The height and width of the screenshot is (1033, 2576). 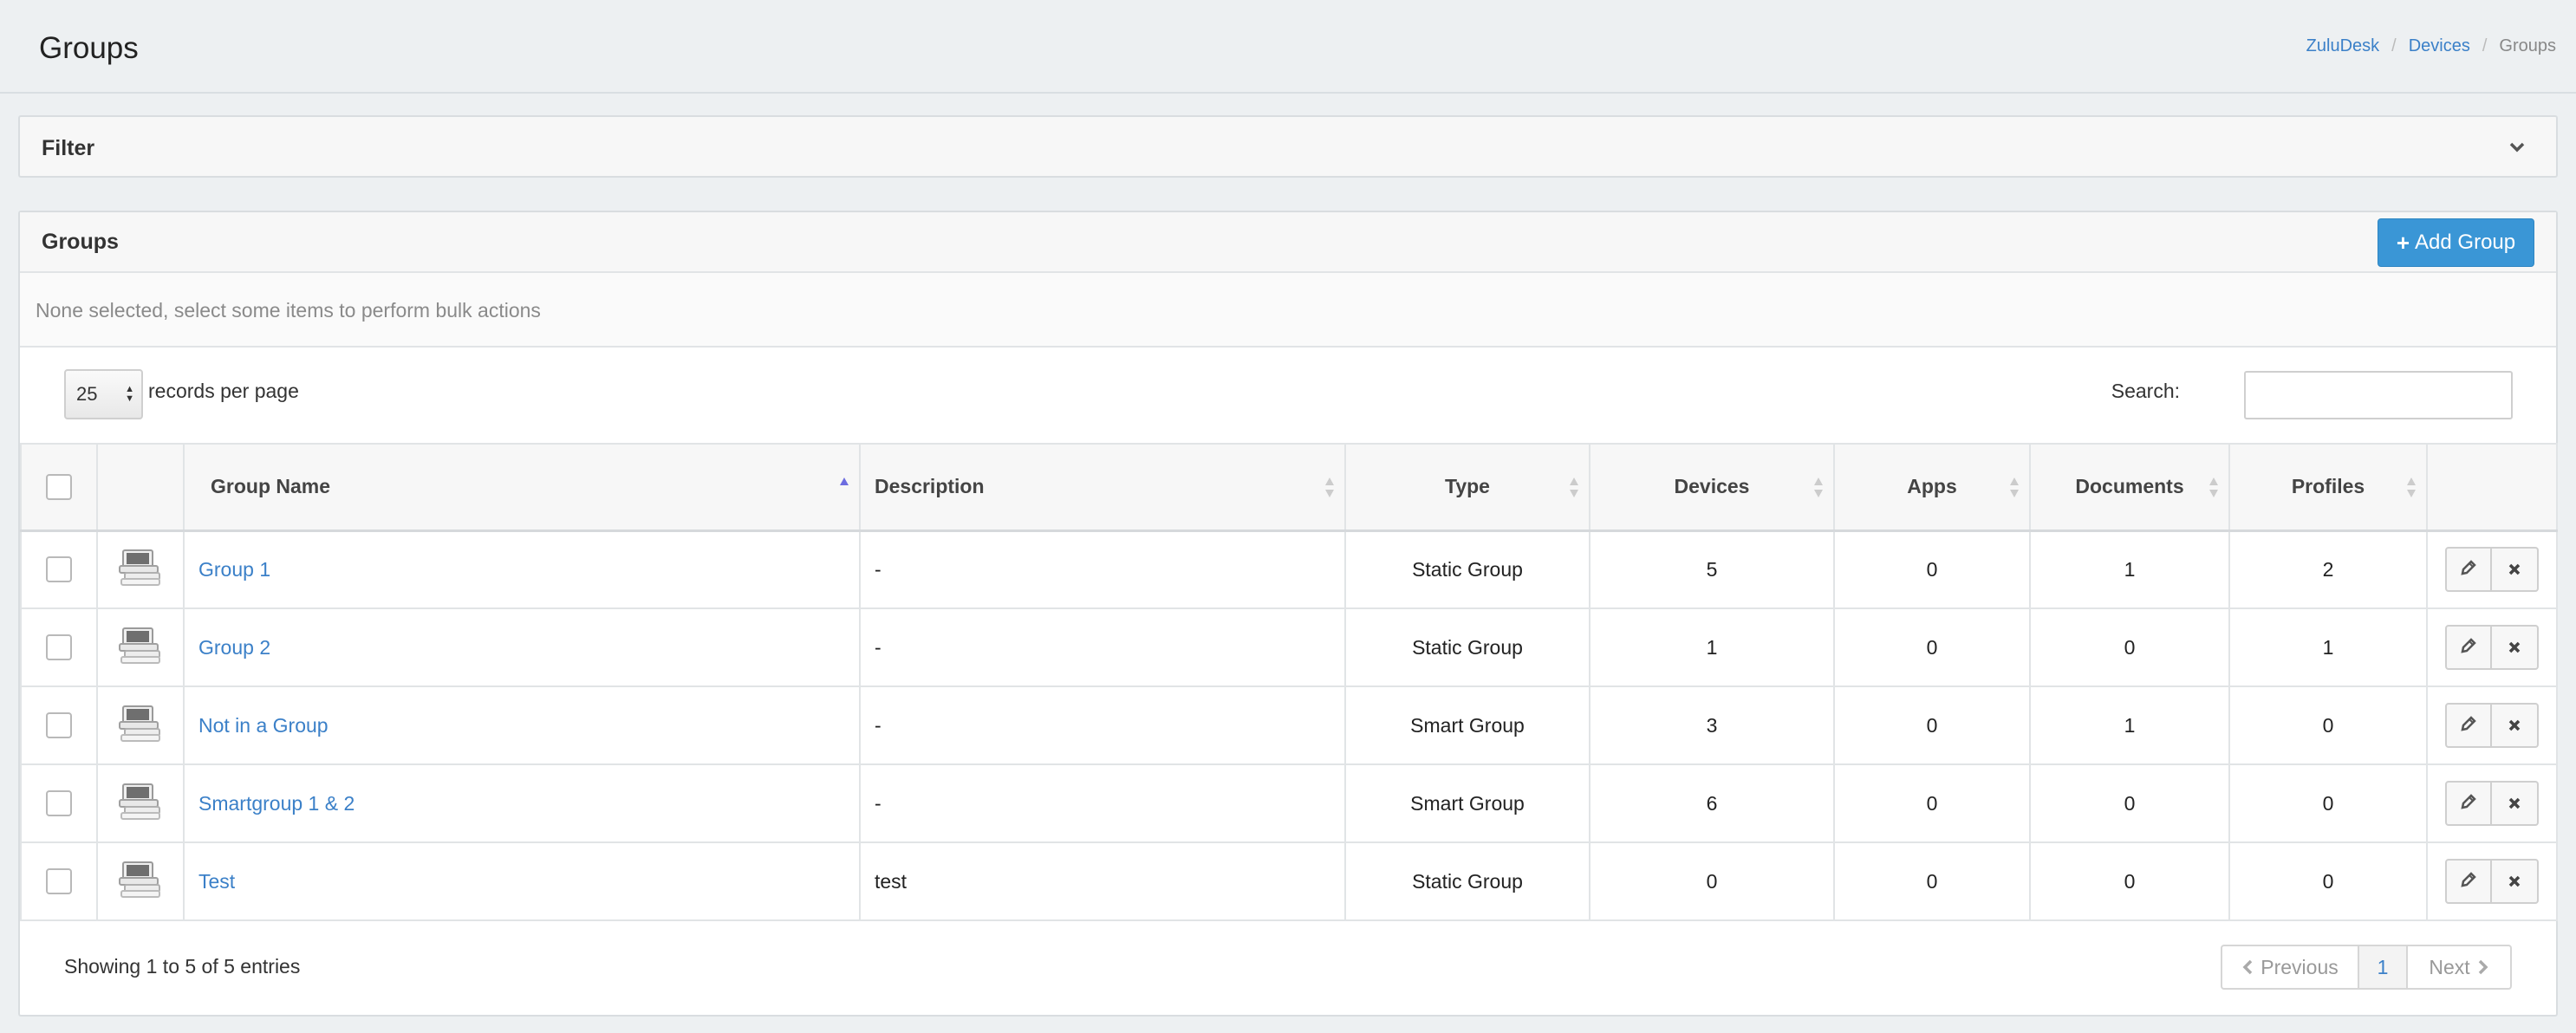 What do you see at coordinates (1288, 242) in the screenshot?
I see `groups-panel-header: Groups + Add Group` at bounding box center [1288, 242].